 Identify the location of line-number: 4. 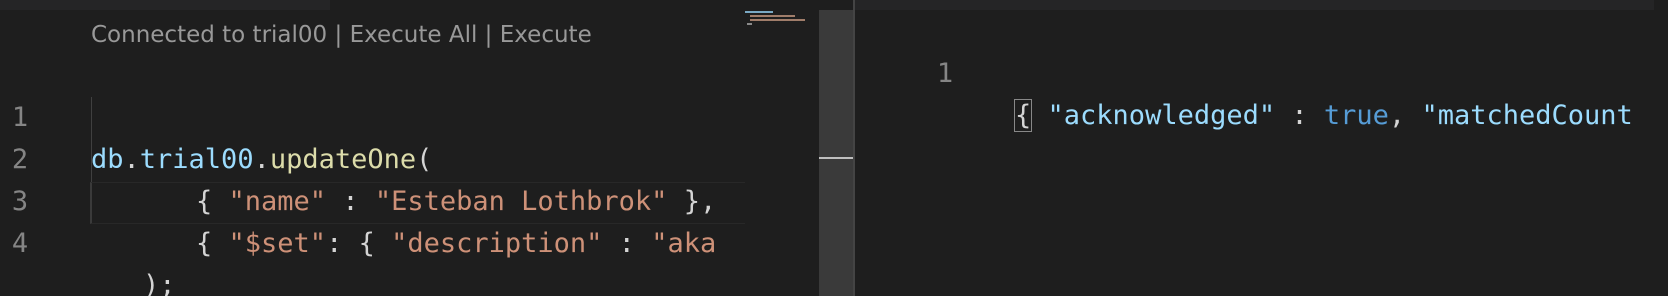
(20, 243).